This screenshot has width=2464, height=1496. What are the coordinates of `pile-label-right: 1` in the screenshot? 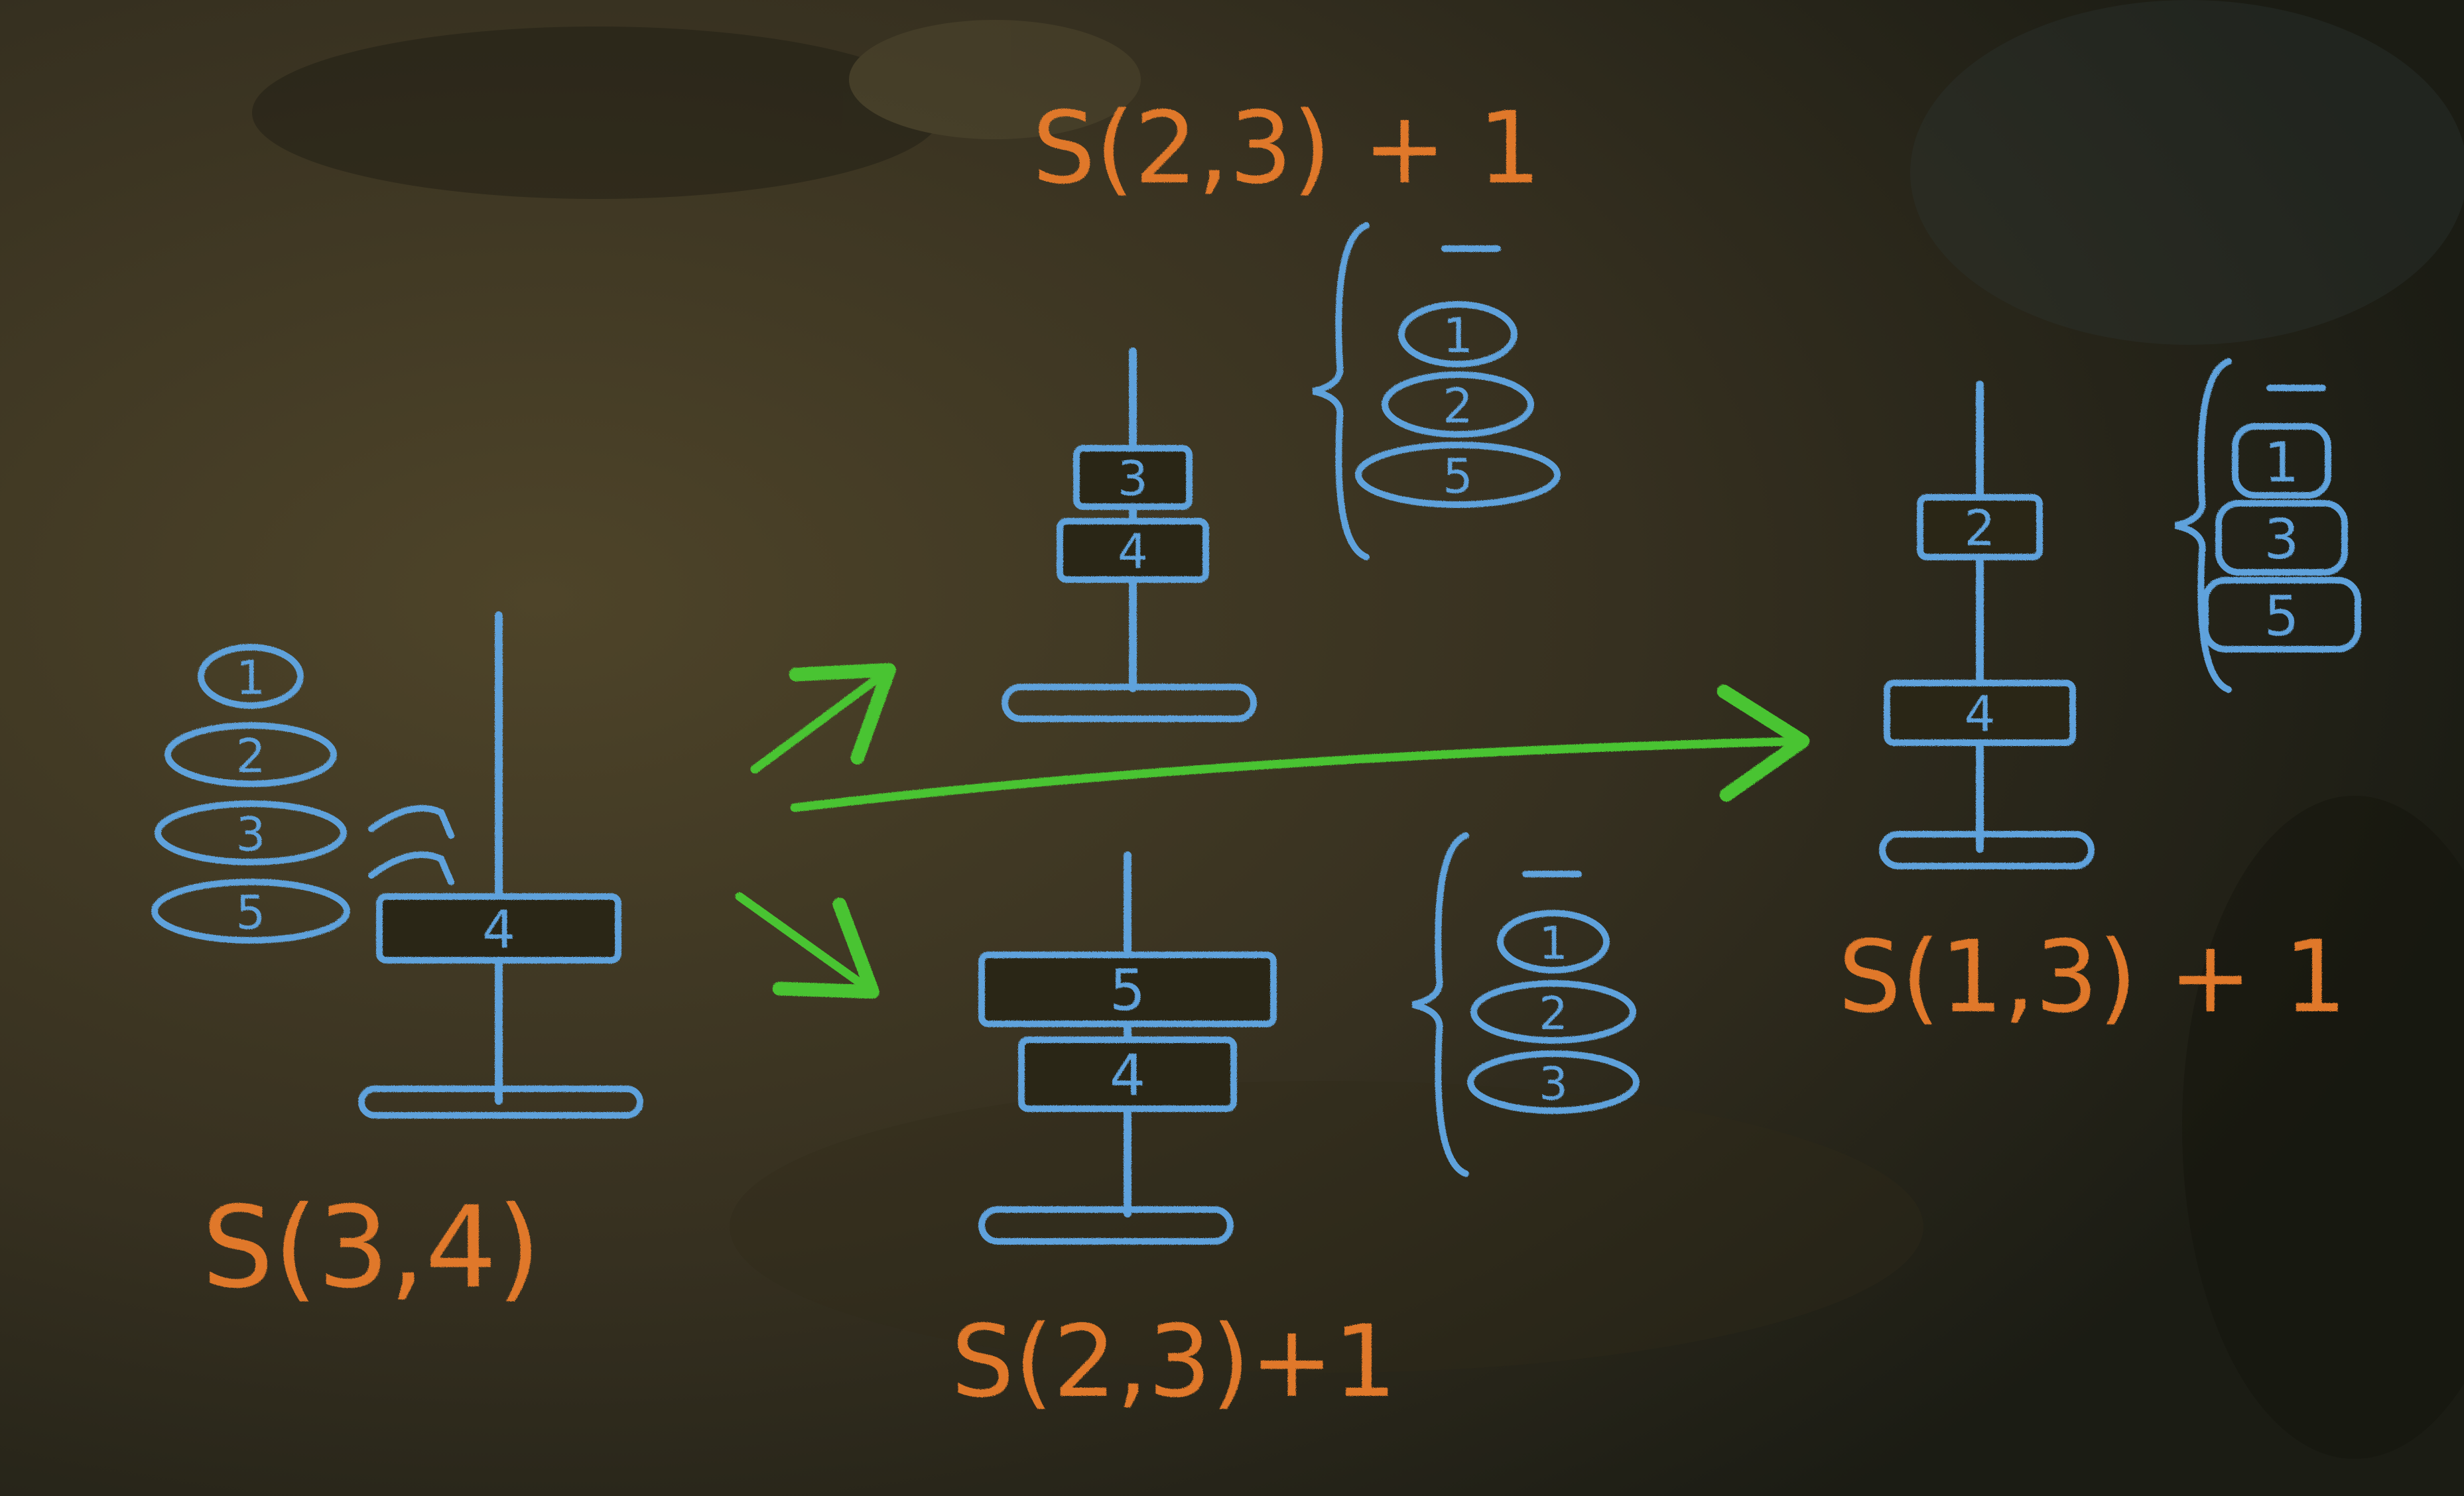 It's located at (2282, 463).